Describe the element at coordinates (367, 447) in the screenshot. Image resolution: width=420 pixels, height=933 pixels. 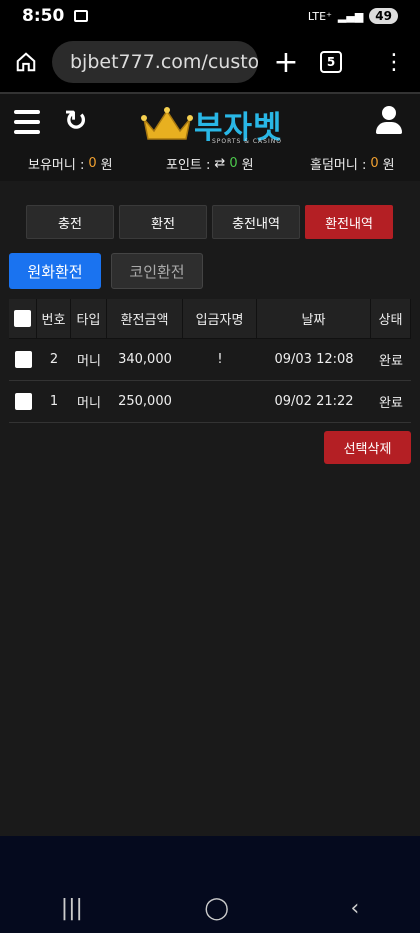
I see `delete-selected-button: 선택삭제` at that location.